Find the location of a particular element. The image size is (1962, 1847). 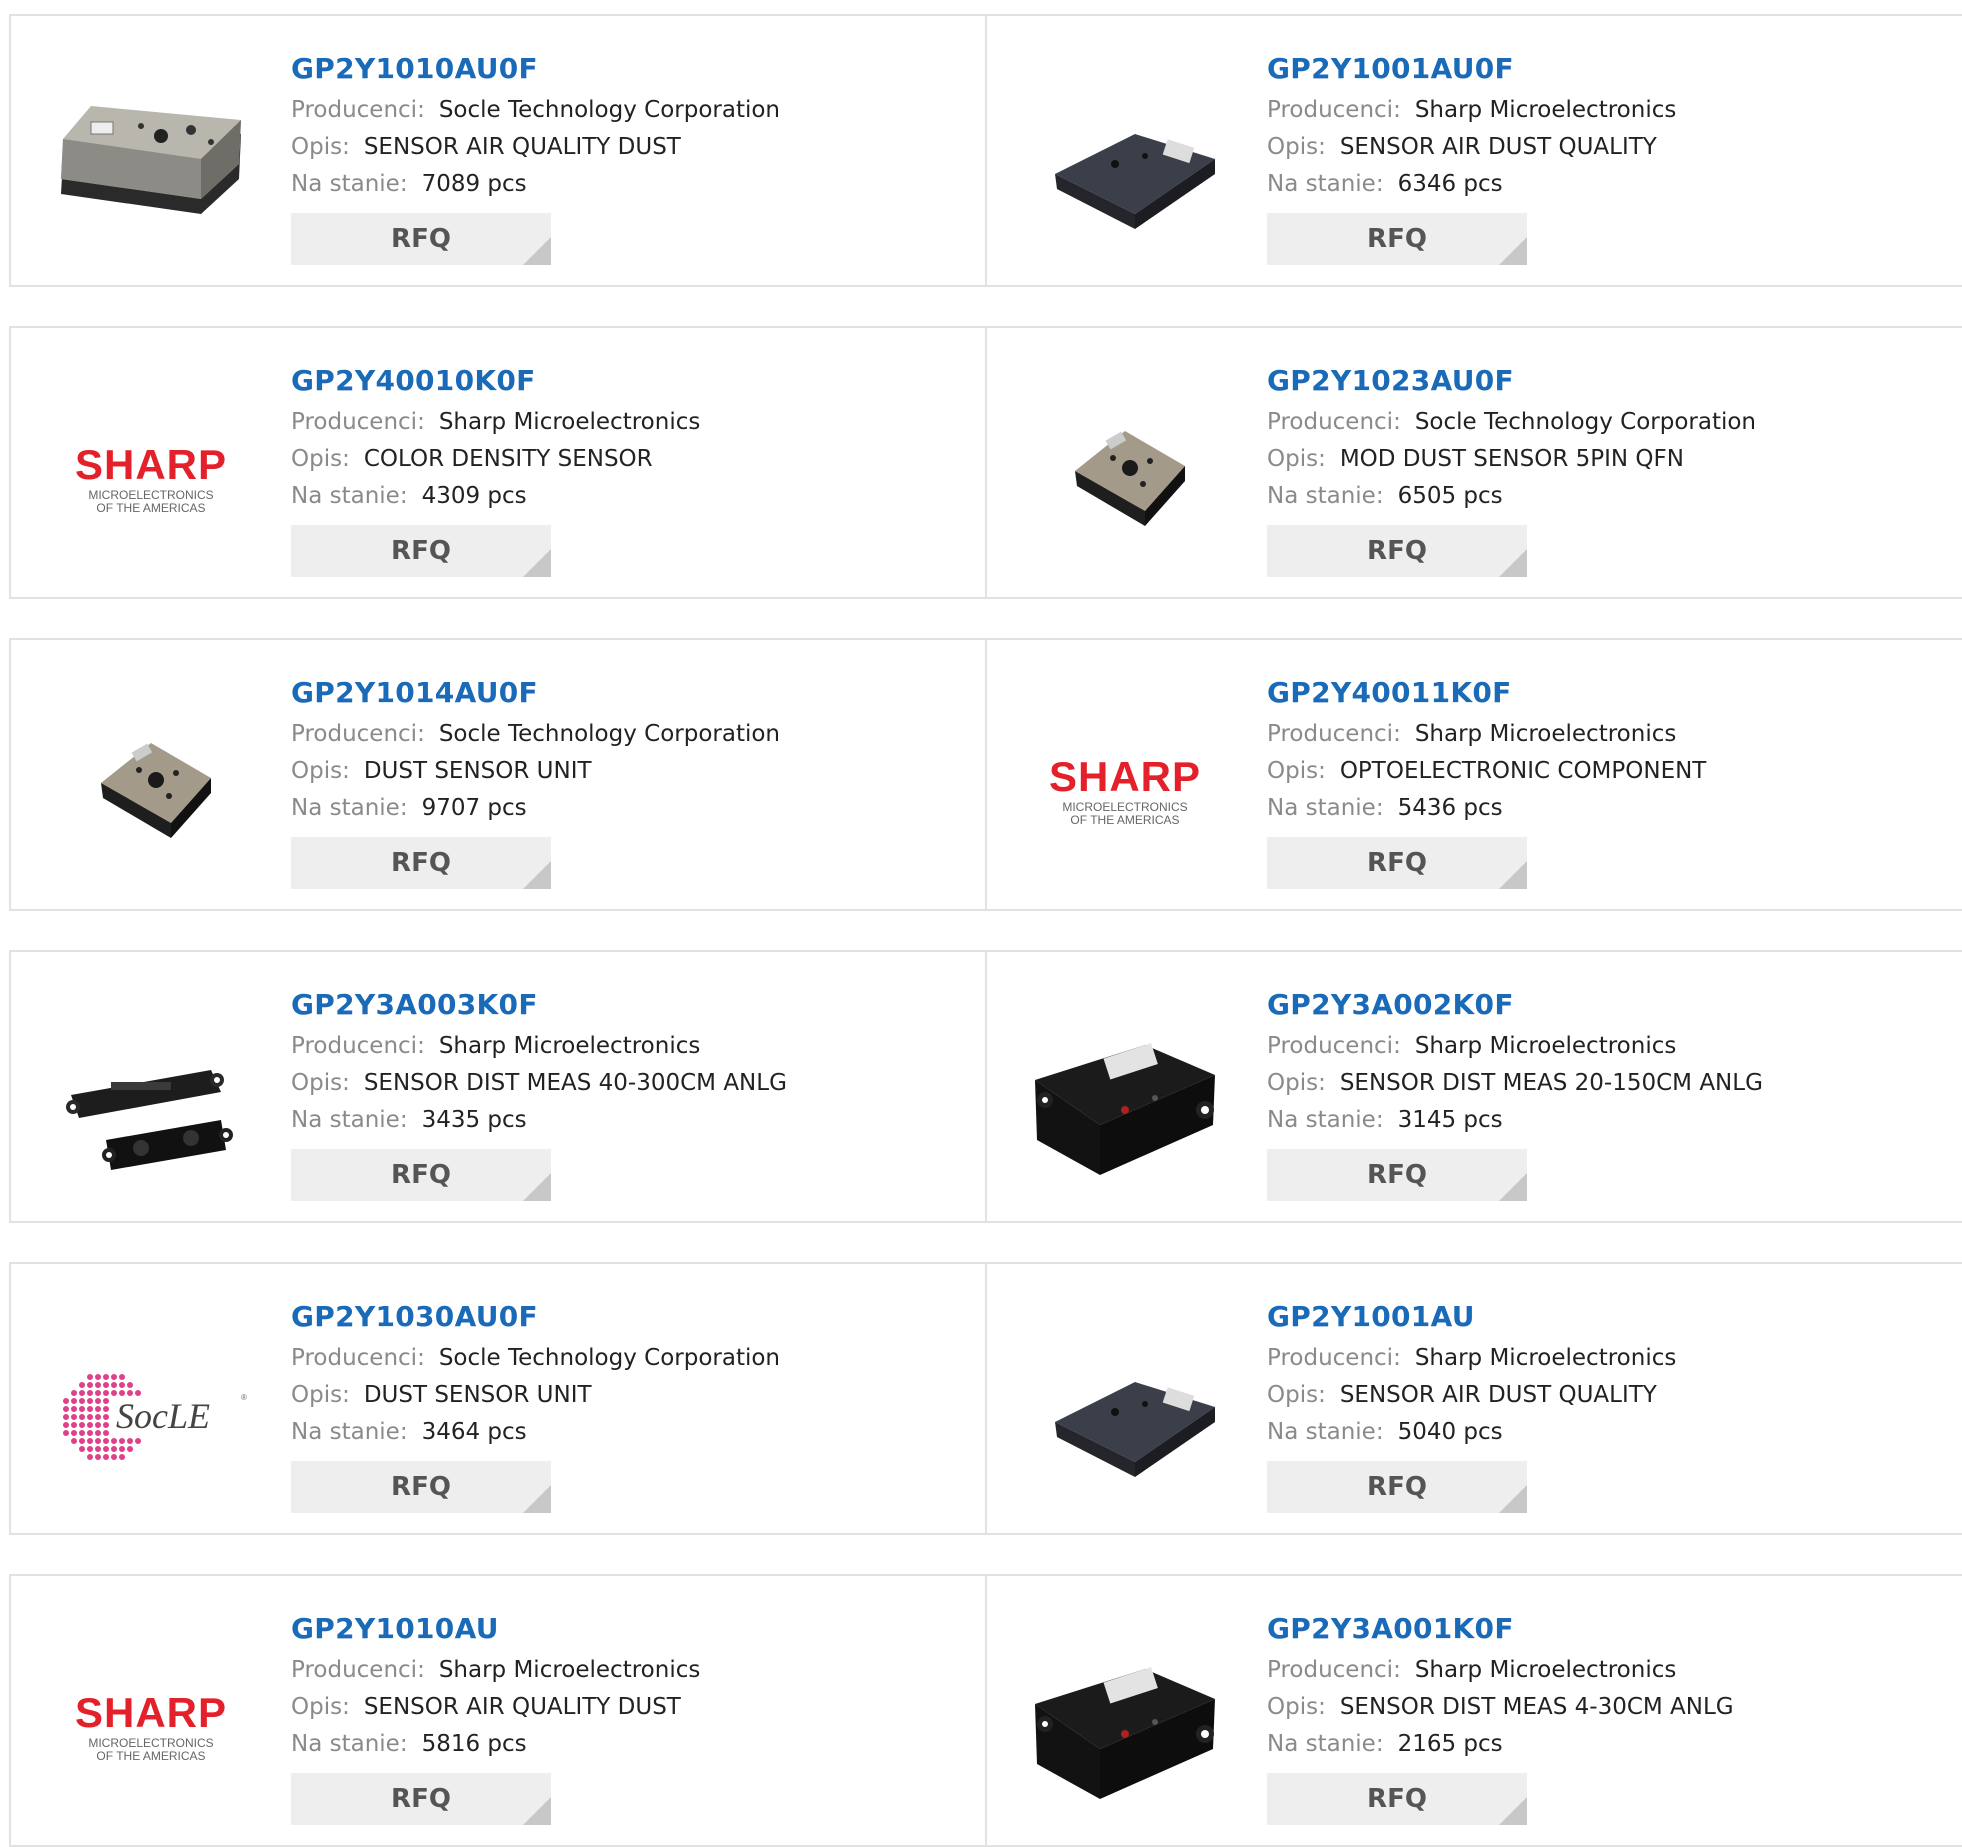

svg-text: MICROELECTRONICS is located at coordinates (150, 1743).